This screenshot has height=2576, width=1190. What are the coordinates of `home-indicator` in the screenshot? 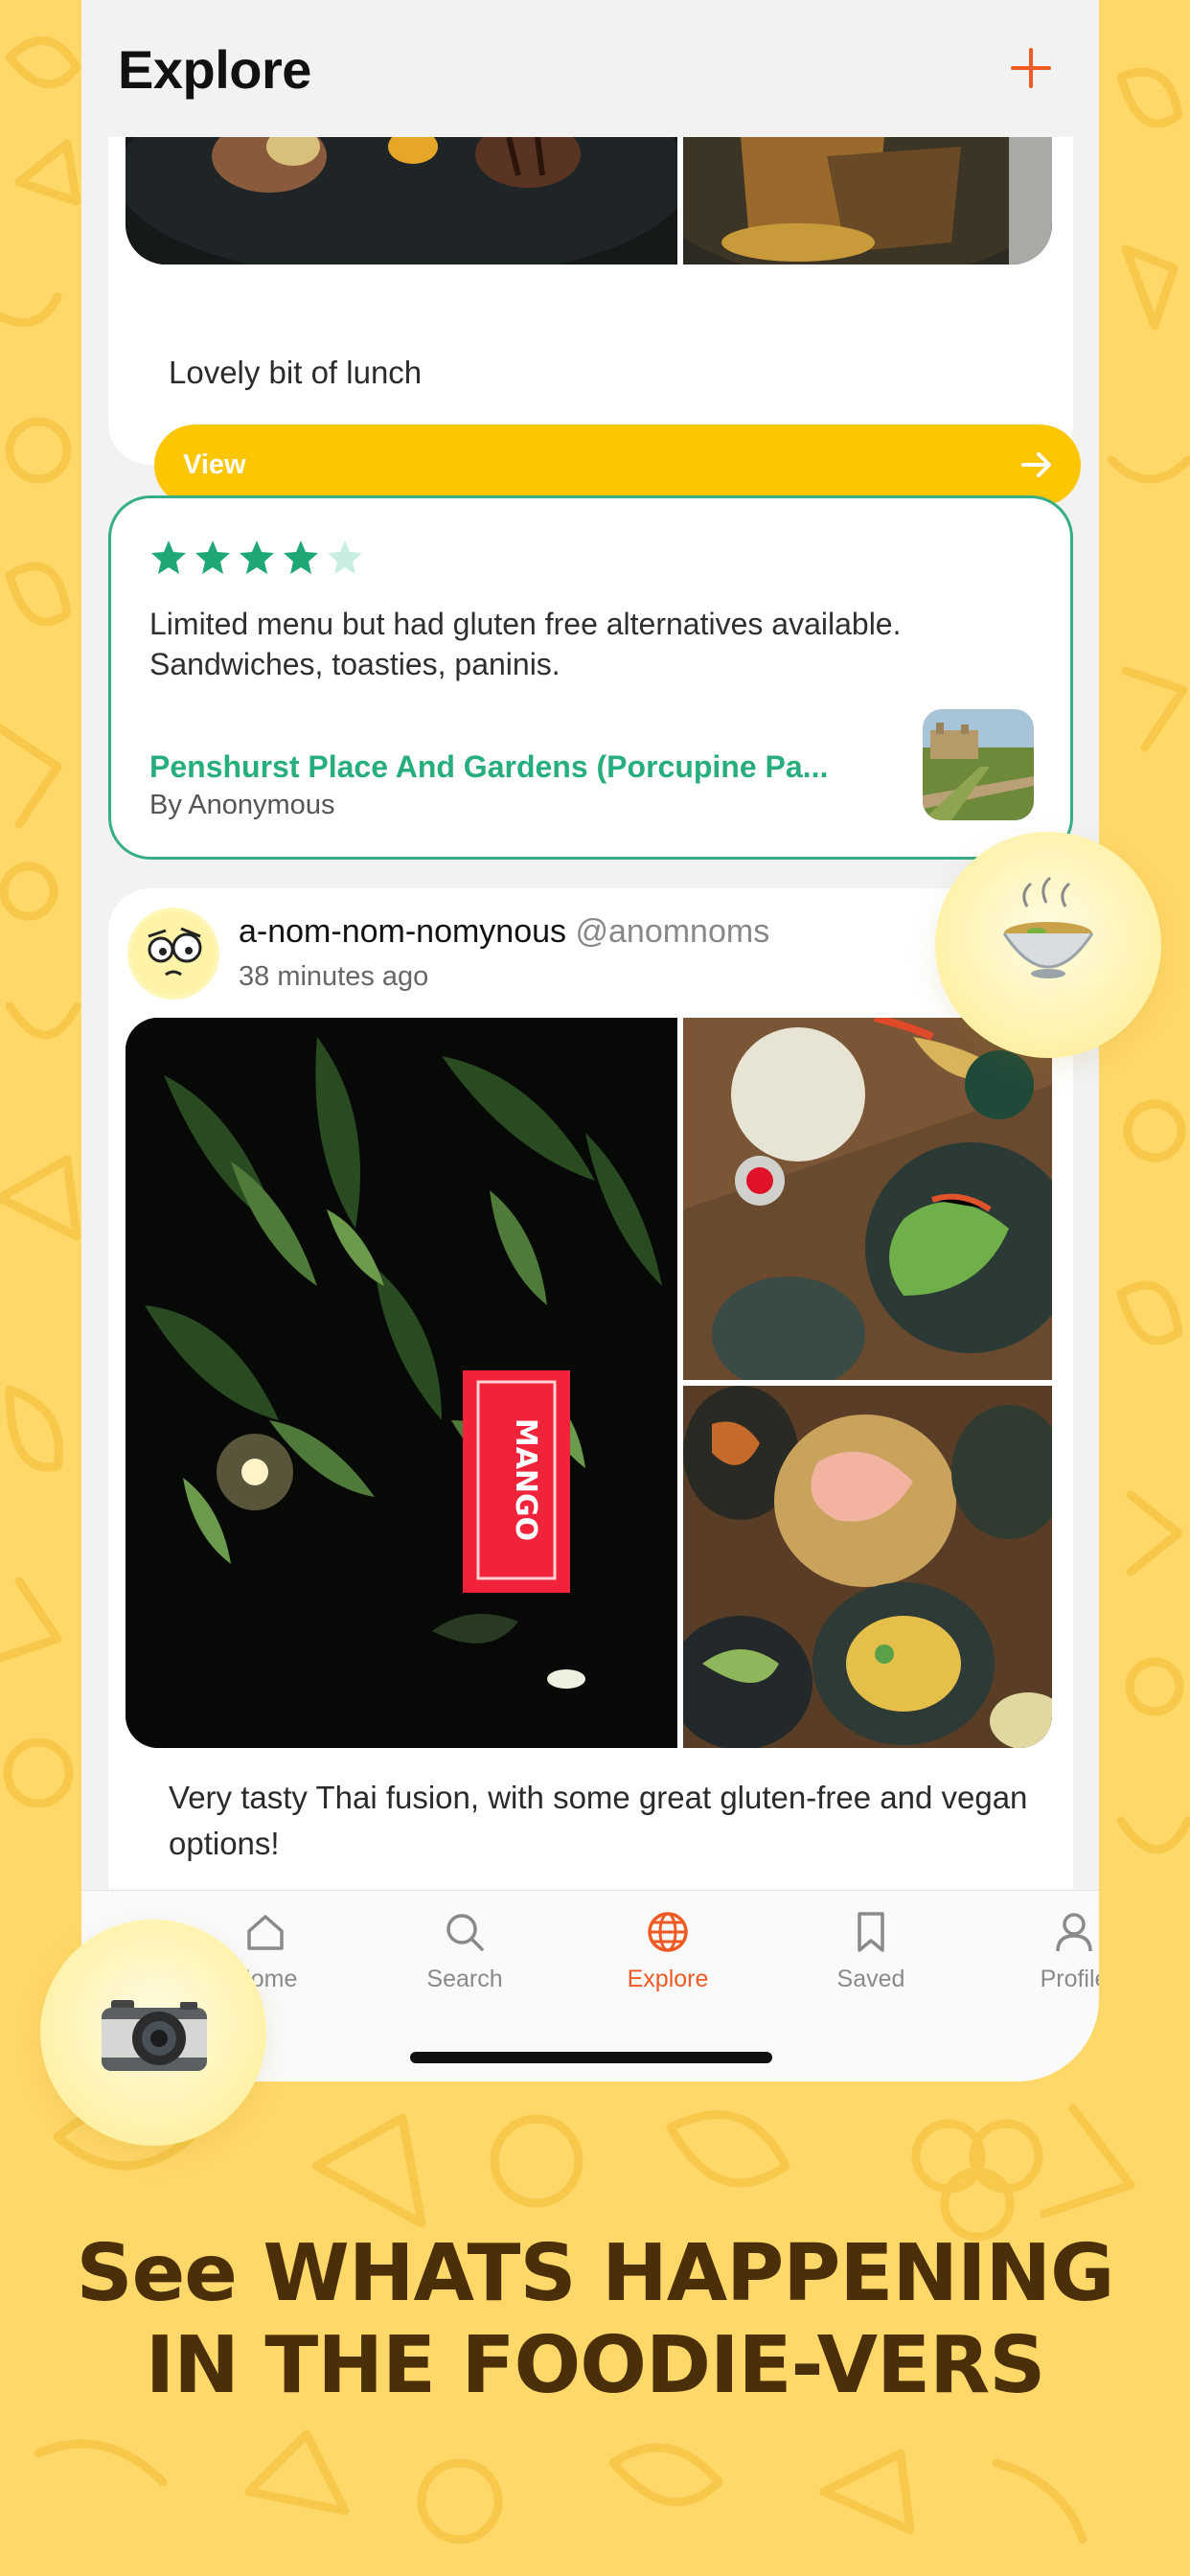 It's located at (591, 2057).